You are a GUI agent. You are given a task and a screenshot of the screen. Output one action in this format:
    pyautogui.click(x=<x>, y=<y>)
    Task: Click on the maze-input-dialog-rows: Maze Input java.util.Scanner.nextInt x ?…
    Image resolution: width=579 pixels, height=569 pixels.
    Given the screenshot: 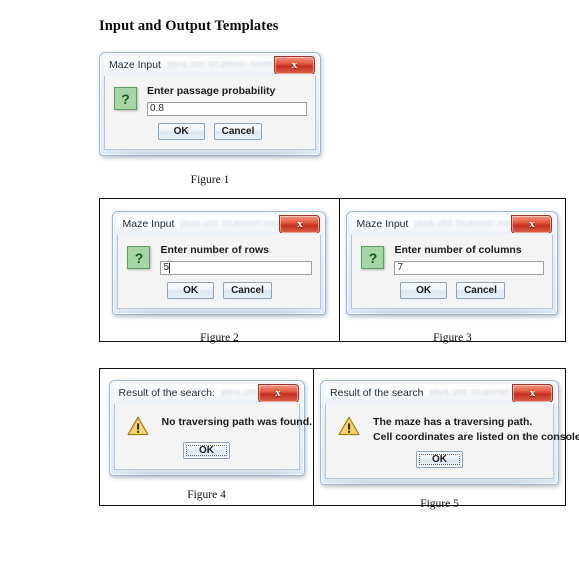 What is the action you would take?
    pyautogui.click(x=219, y=263)
    